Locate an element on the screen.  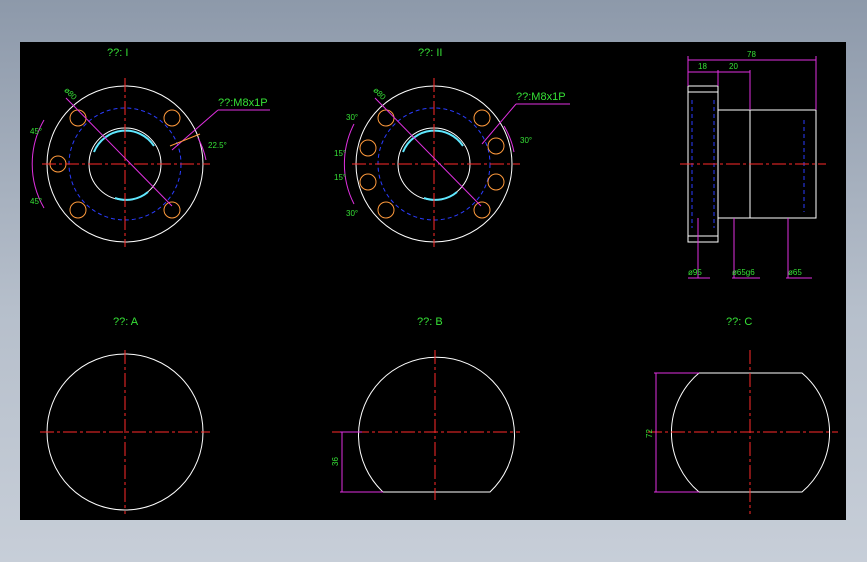
angle-arc-right is located at coordinates (509, 139).